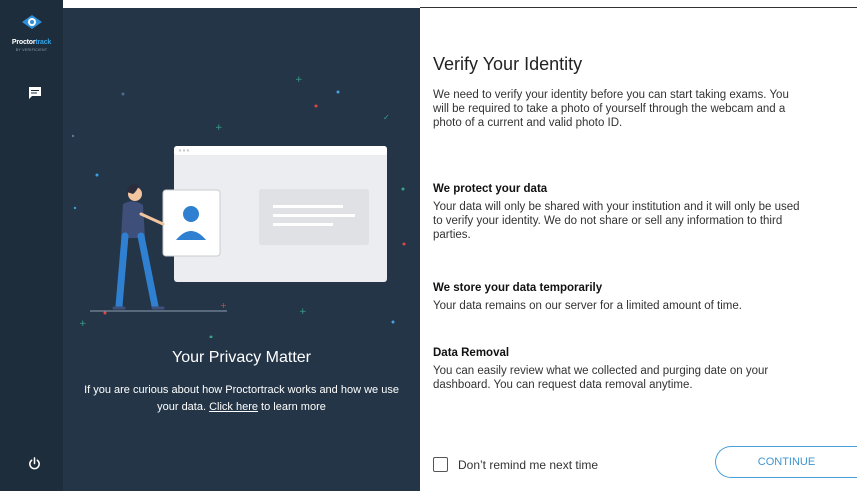 This screenshot has width=857, height=491. What do you see at coordinates (31, 245) in the screenshot?
I see `sidebar: Proctortrack BY VERIFICIENT` at bounding box center [31, 245].